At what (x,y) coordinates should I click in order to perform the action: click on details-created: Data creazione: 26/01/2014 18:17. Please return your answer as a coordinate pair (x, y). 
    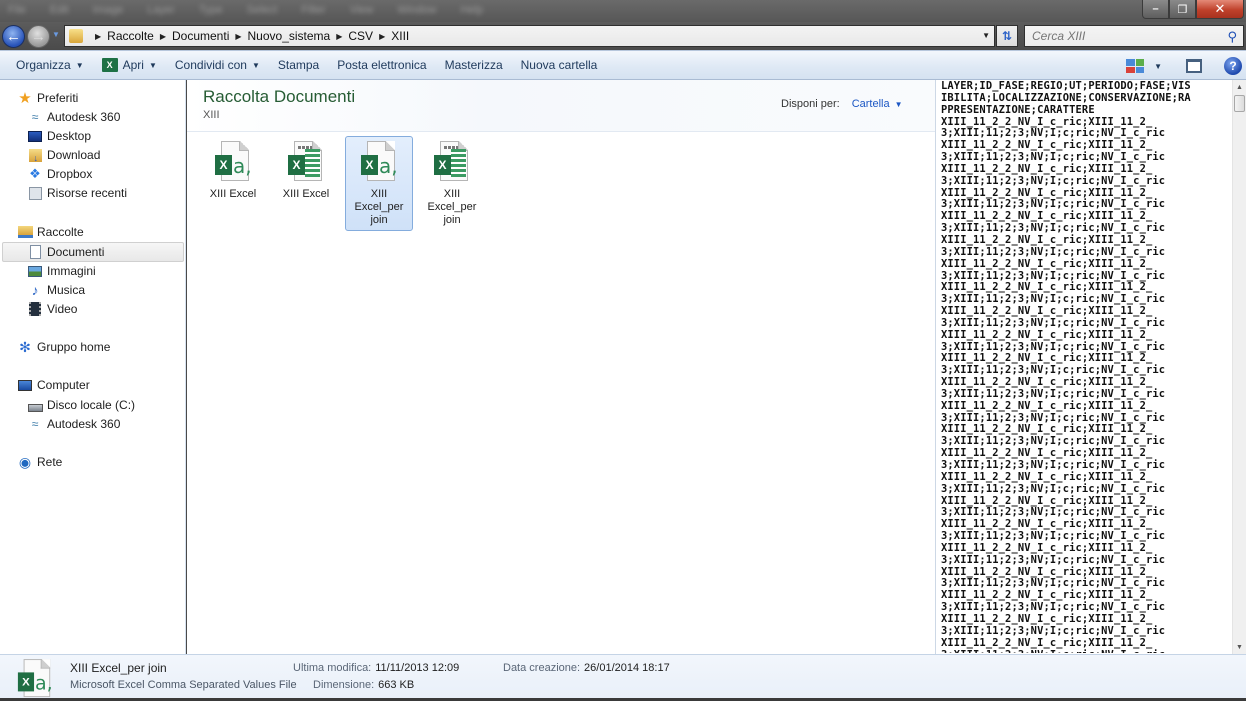
    Looking at the image, I should click on (586, 668).